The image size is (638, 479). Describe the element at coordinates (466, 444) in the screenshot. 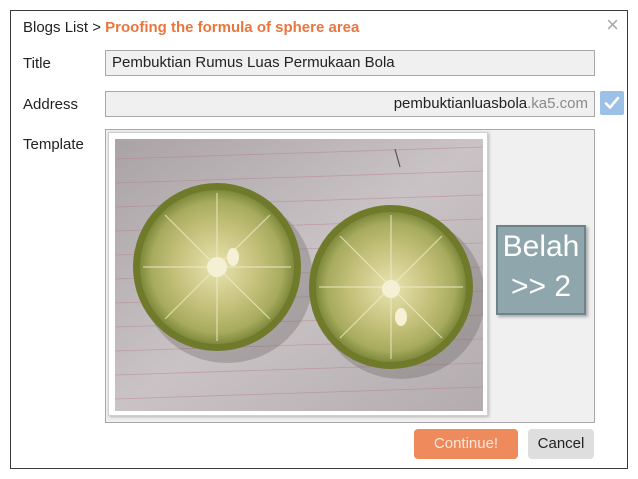

I see `continue-button: Continue!` at that location.